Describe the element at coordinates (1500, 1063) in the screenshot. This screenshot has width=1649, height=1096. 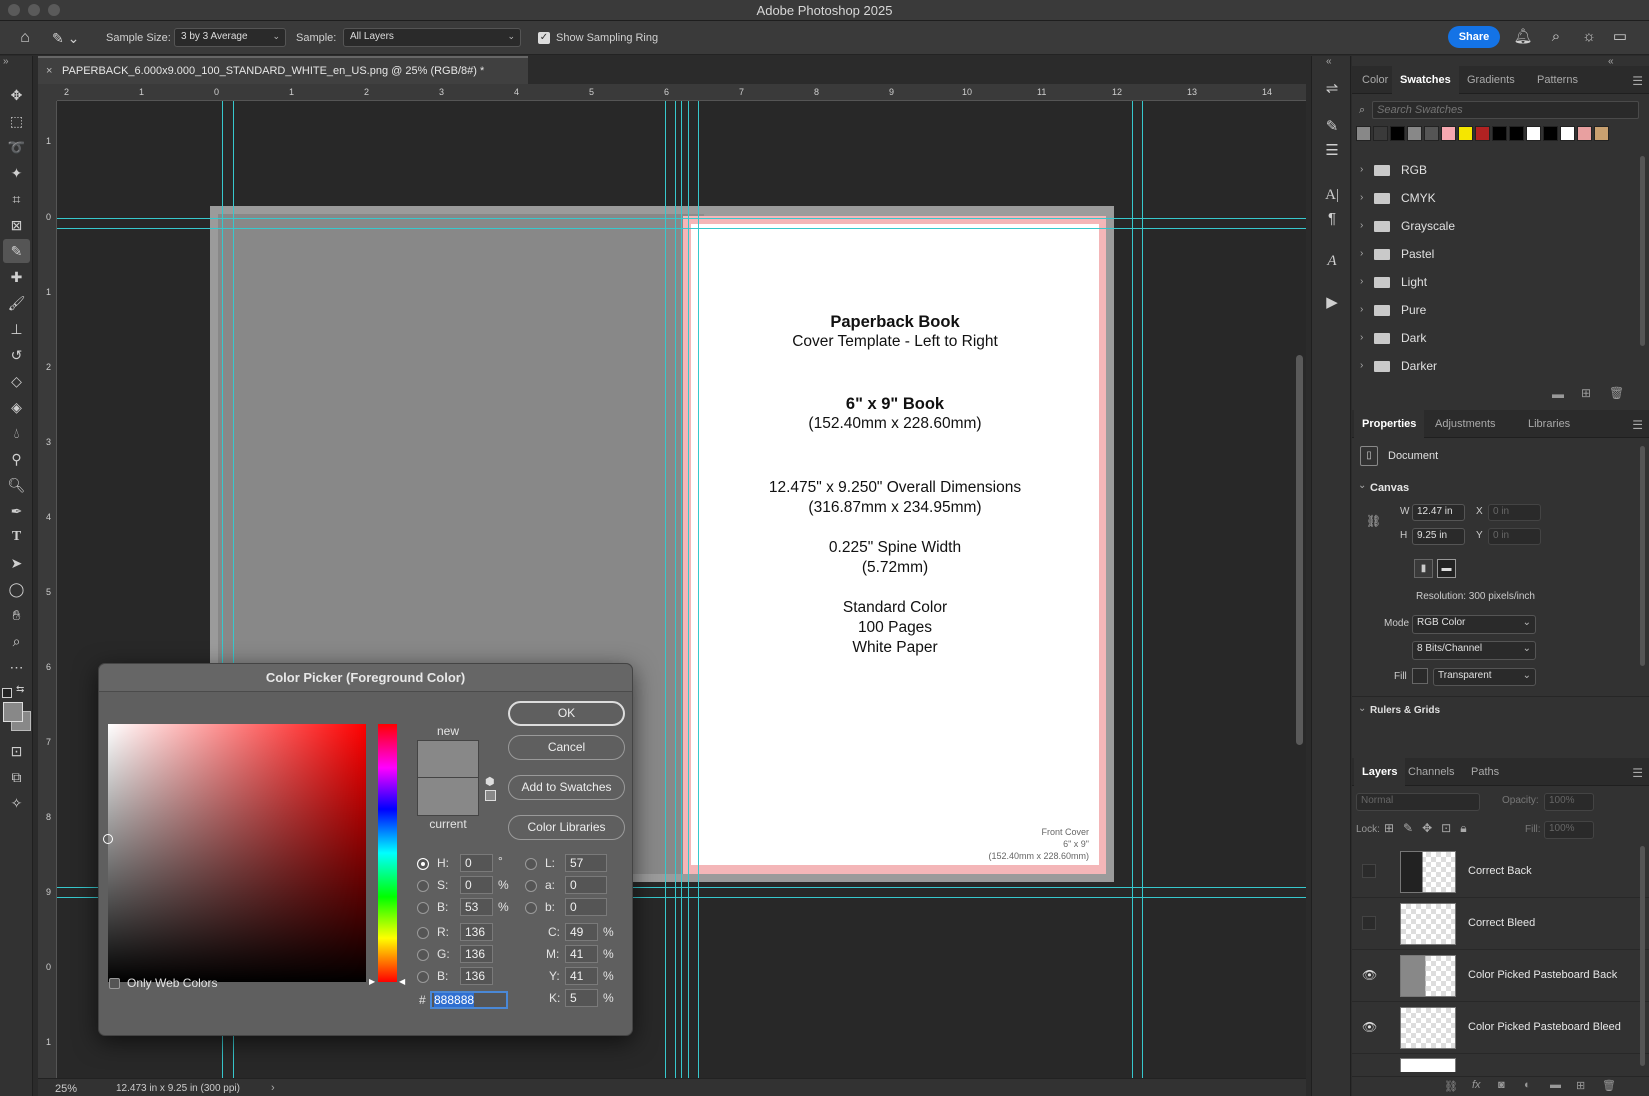
I see `layer-row-partial` at that location.